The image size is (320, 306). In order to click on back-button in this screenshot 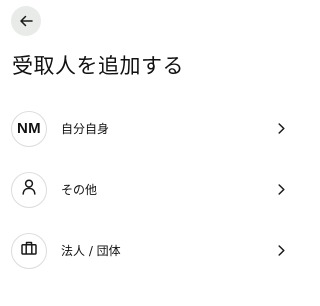, I will do `click(26, 21)`.